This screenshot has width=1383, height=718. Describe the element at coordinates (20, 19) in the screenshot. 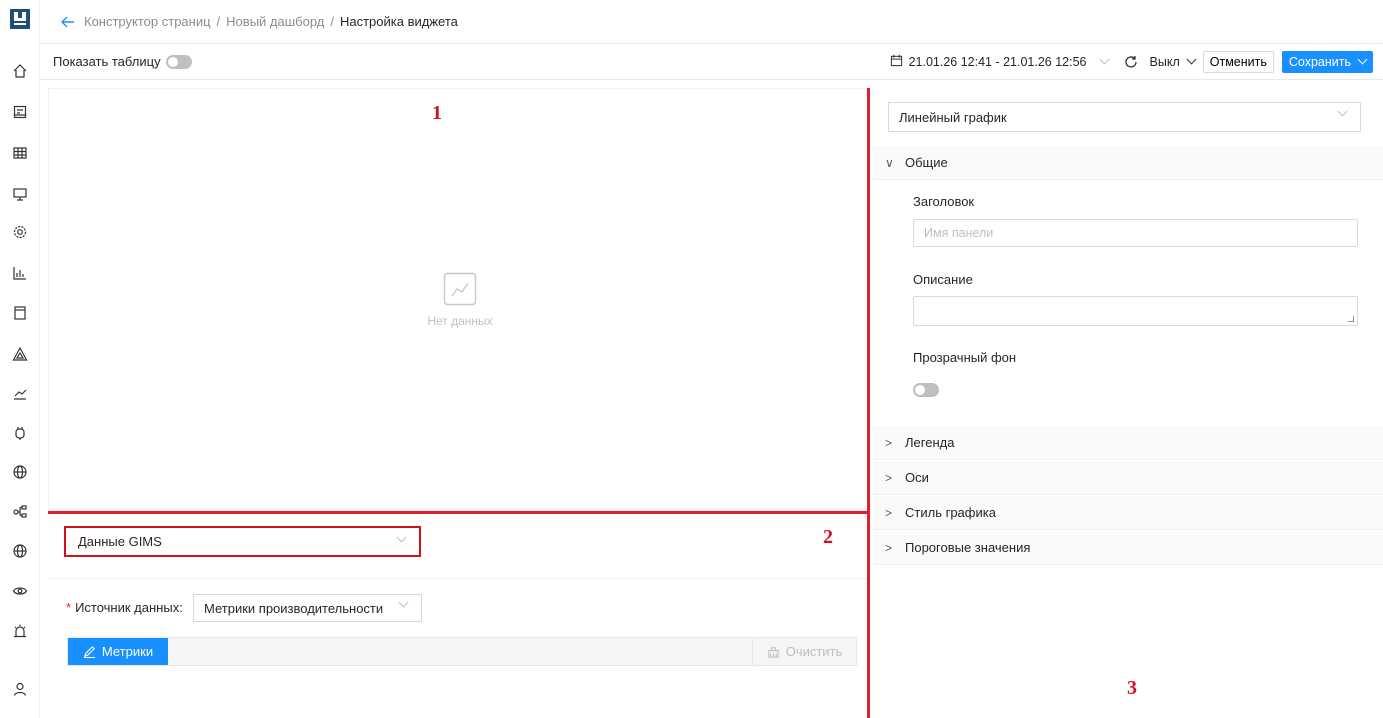

I see `logo-icon` at that location.